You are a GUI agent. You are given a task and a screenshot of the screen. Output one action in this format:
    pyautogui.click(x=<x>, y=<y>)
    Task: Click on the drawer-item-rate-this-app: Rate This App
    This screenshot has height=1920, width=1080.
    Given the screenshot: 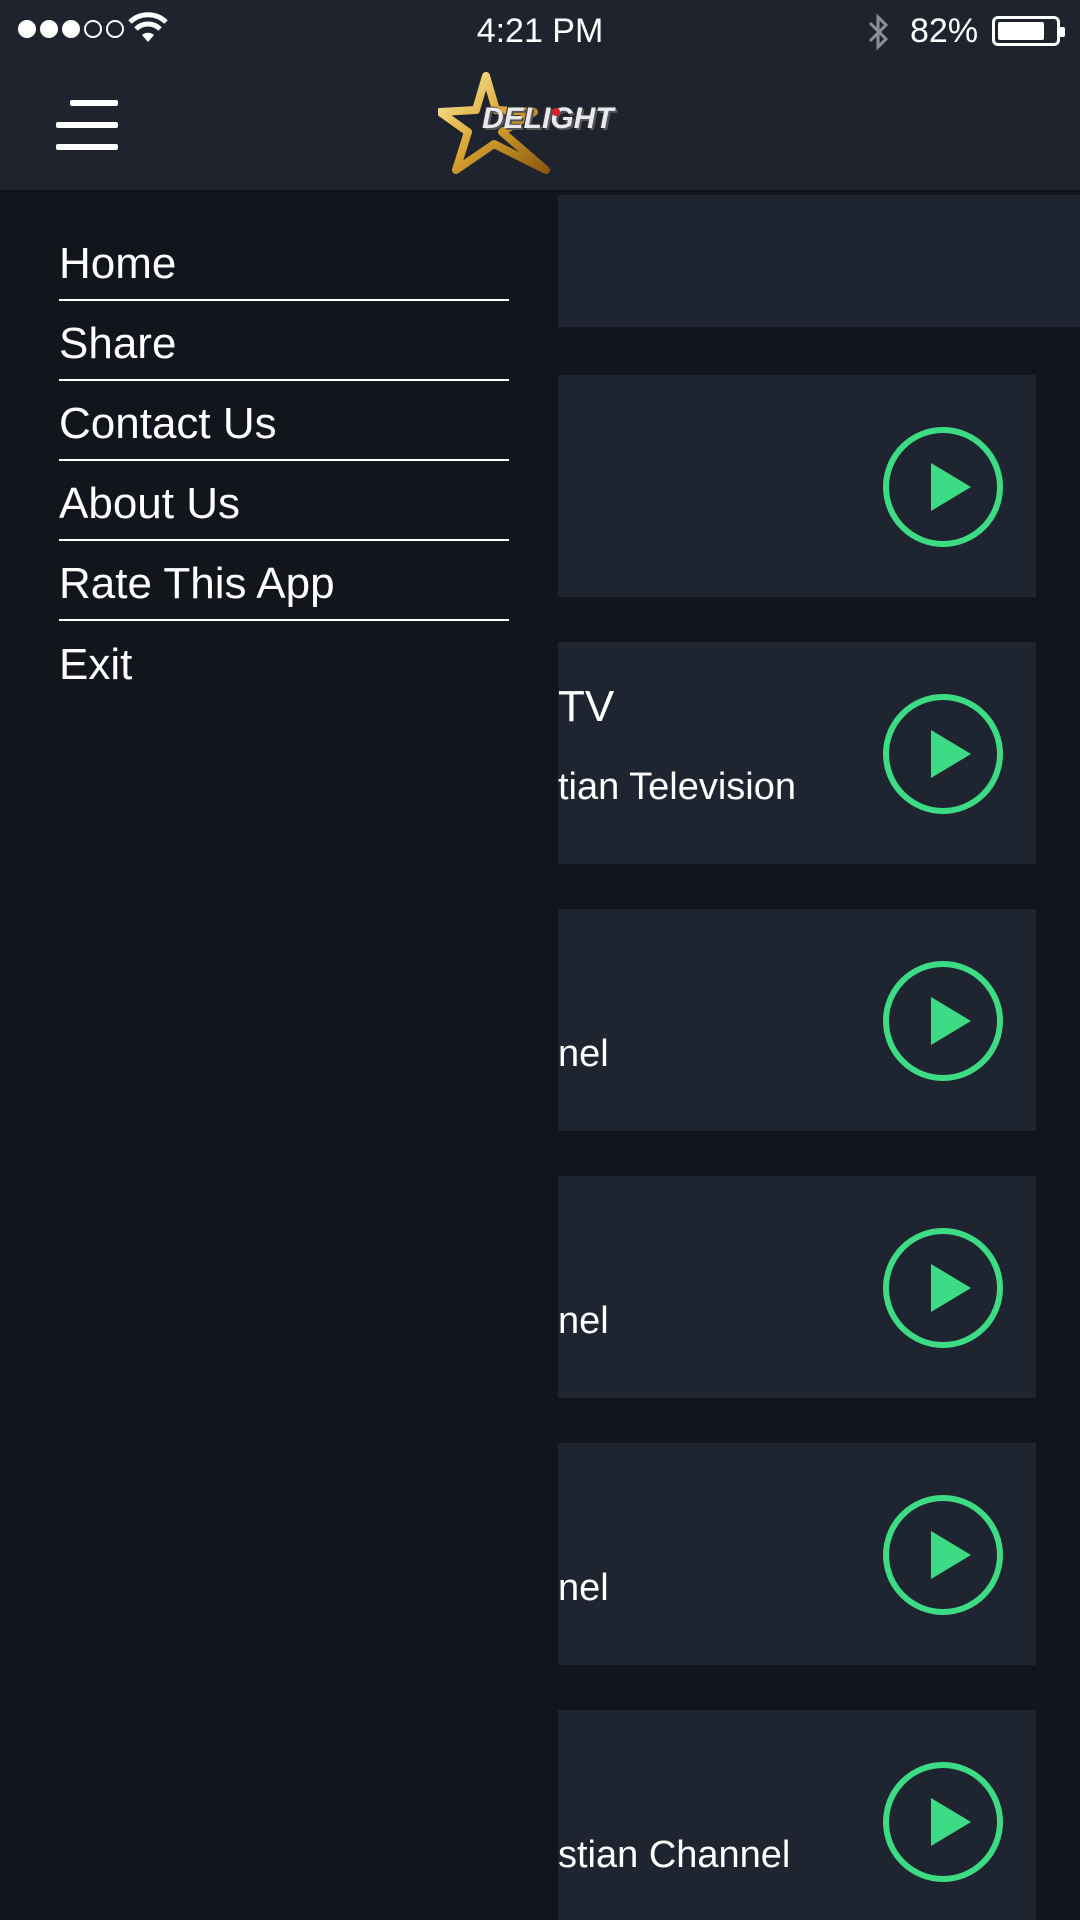 What is the action you would take?
    pyautogui.click(x=284, y=581)
    